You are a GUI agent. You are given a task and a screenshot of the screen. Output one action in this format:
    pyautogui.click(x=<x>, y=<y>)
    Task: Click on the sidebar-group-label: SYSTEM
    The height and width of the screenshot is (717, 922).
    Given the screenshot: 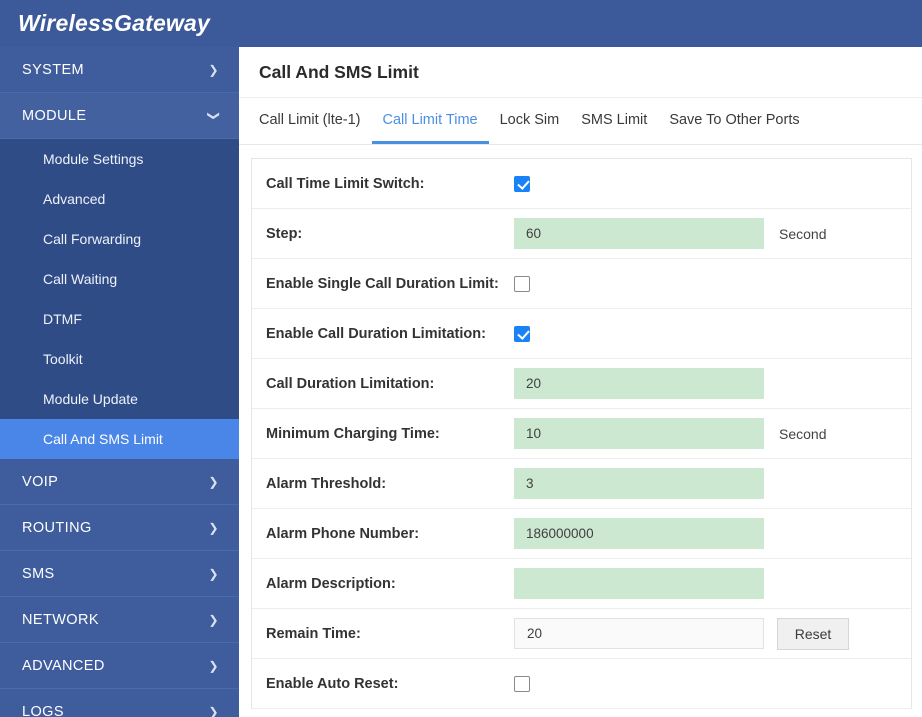 What is the action you would take?
    pyautogui.click(x=53, y=69)
    